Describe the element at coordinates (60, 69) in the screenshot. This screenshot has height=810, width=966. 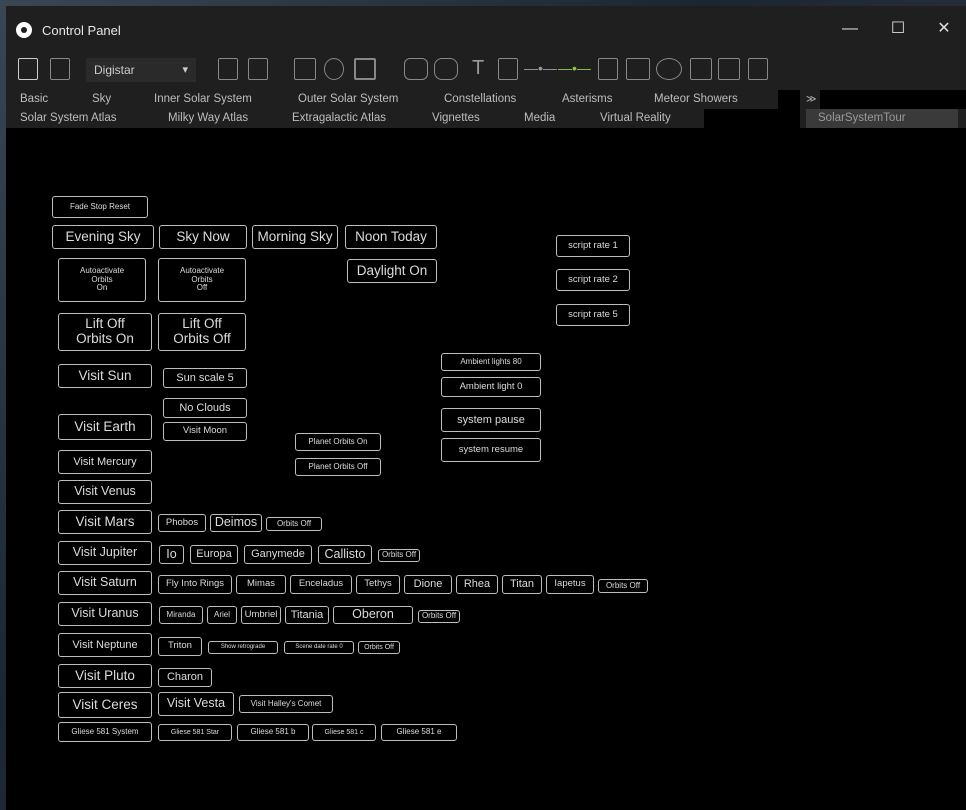
I see `button-settings-icon` at that location.